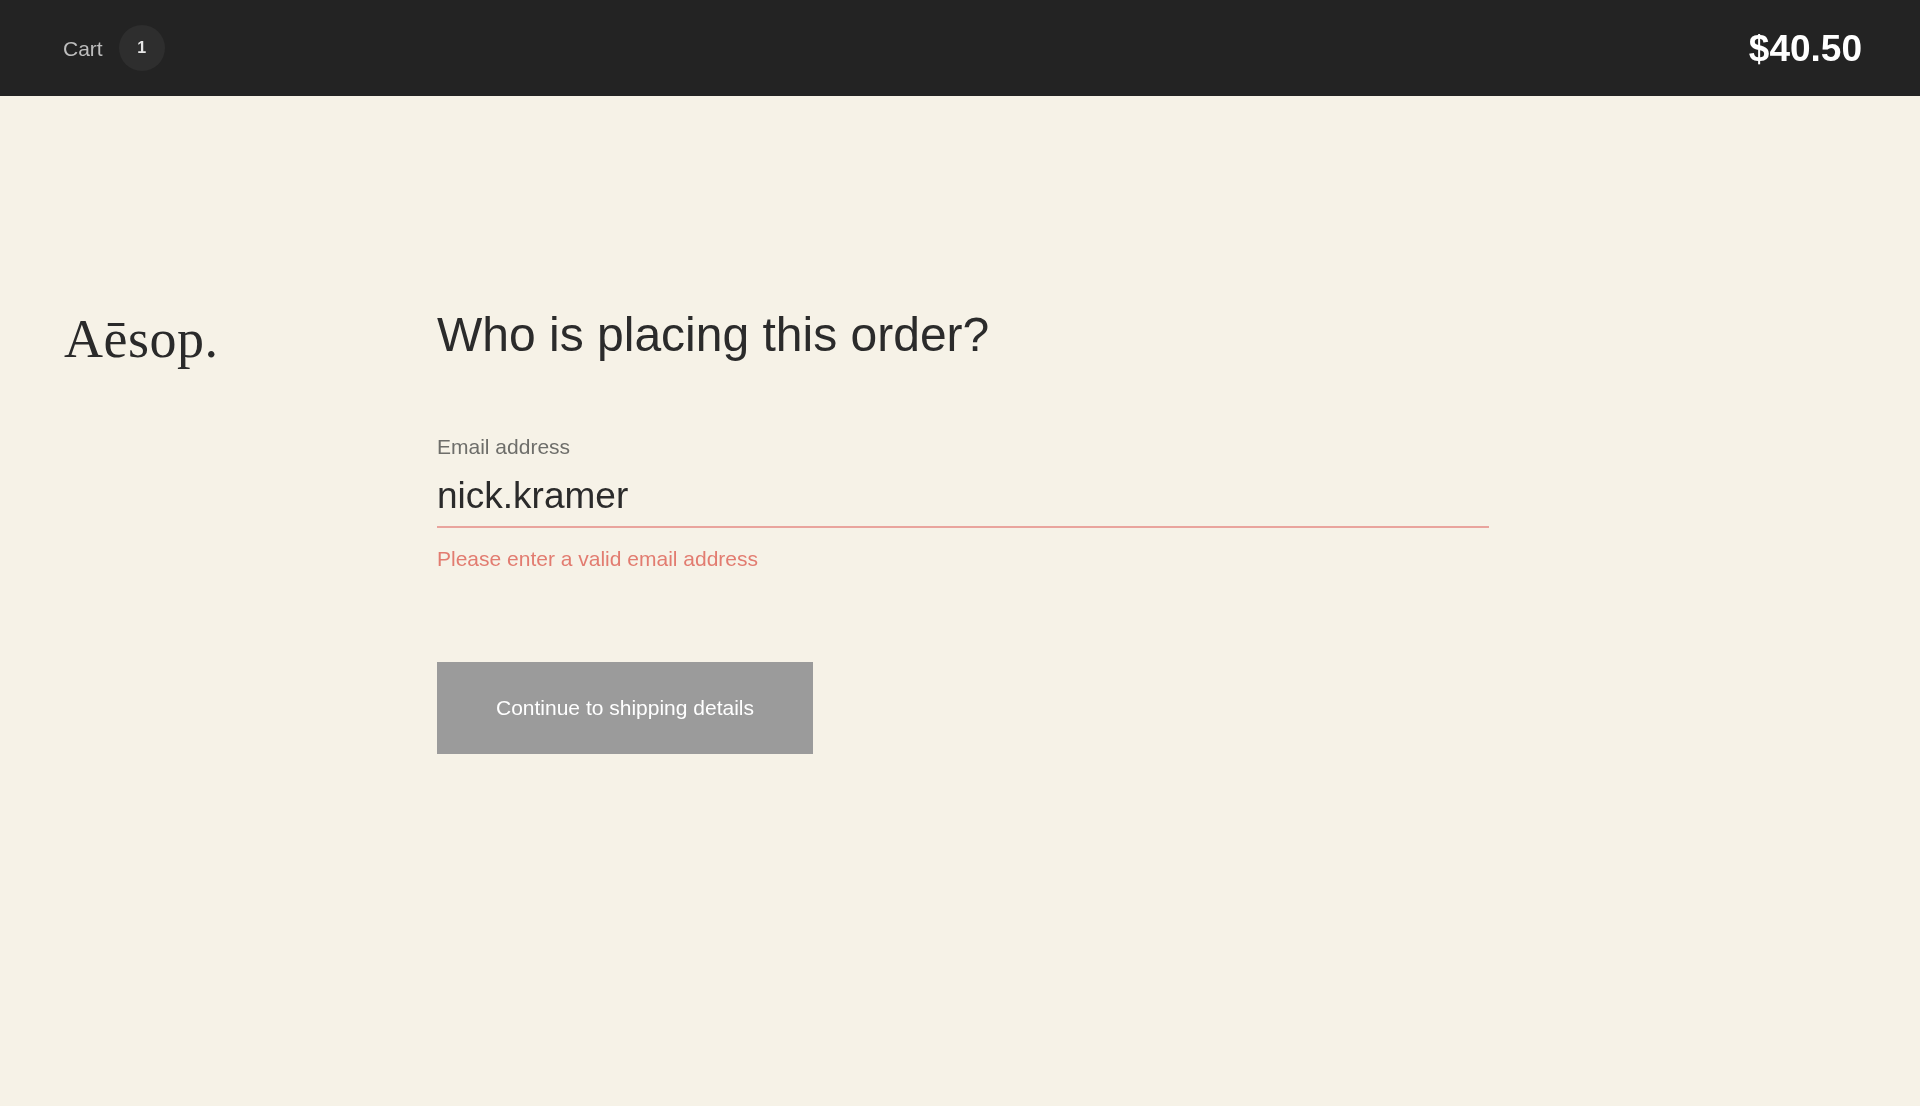  I want to click on cart-count-badge: 1, so click(141, 48).